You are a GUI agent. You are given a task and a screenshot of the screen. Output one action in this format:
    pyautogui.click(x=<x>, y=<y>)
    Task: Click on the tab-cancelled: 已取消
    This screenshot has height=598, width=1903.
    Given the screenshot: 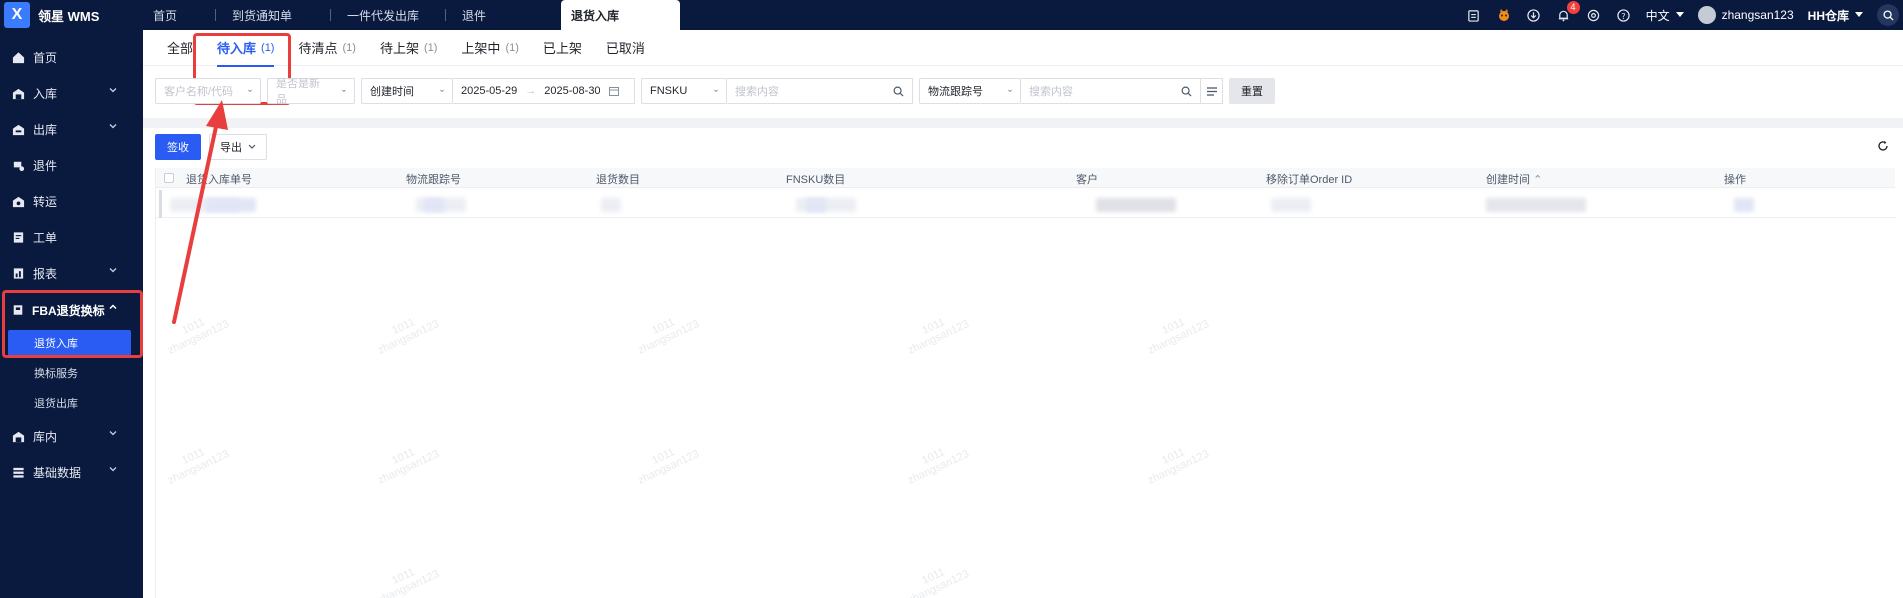 What is the action you would take?
    pyautogui.click(x=625, y=48)
    